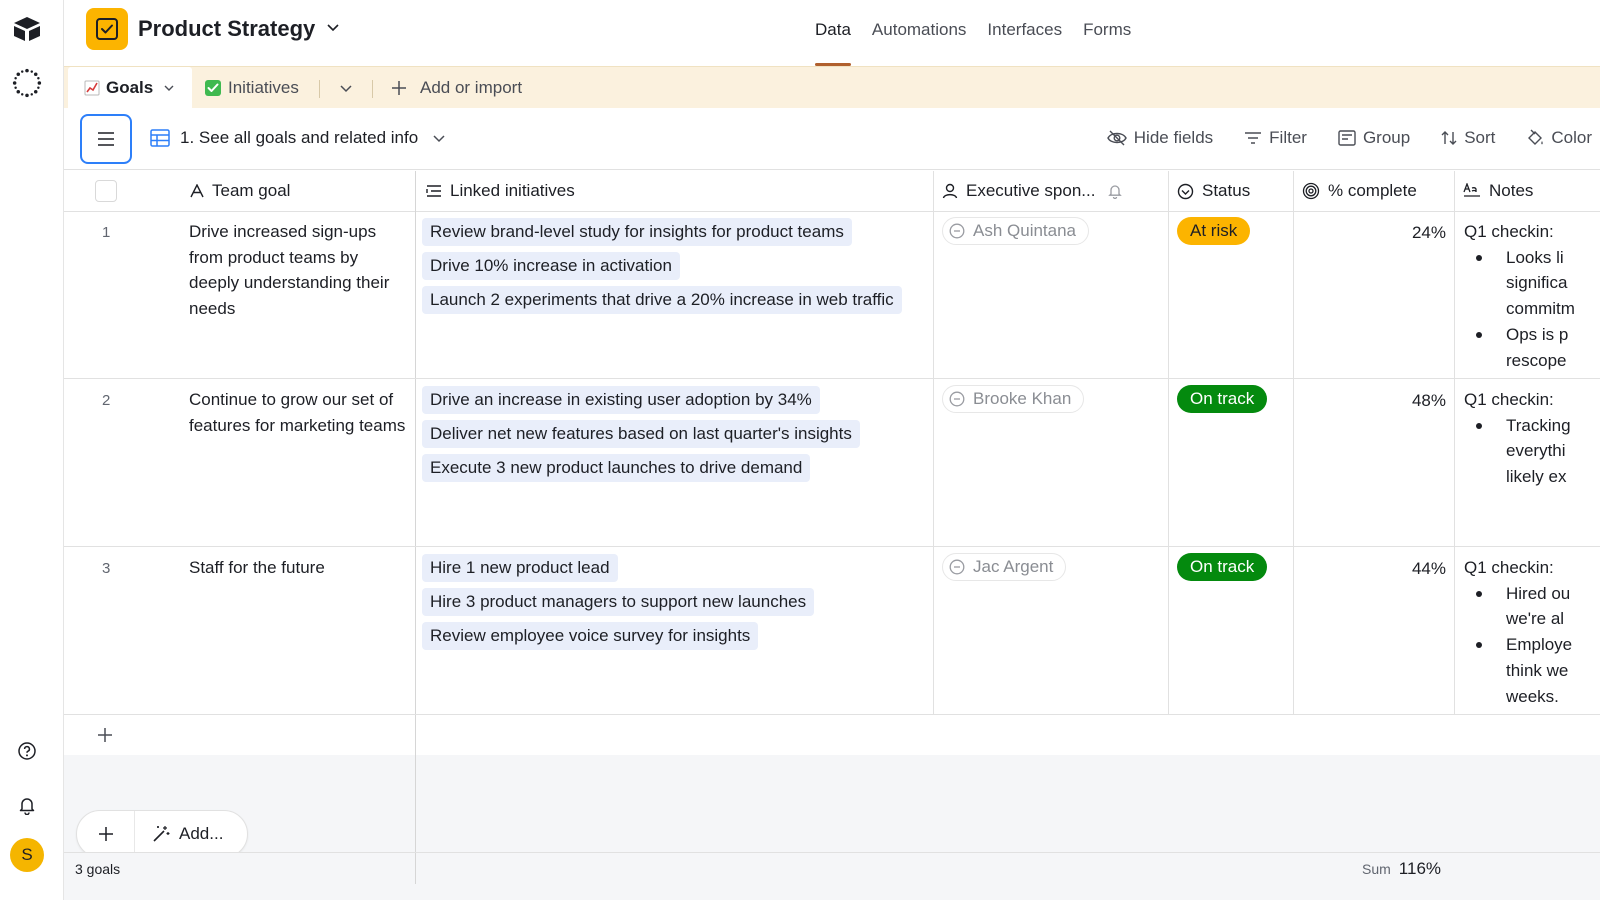 This screenshot has height=900, width=1600. I want to click on color-button: Color, so click(1559, 138).